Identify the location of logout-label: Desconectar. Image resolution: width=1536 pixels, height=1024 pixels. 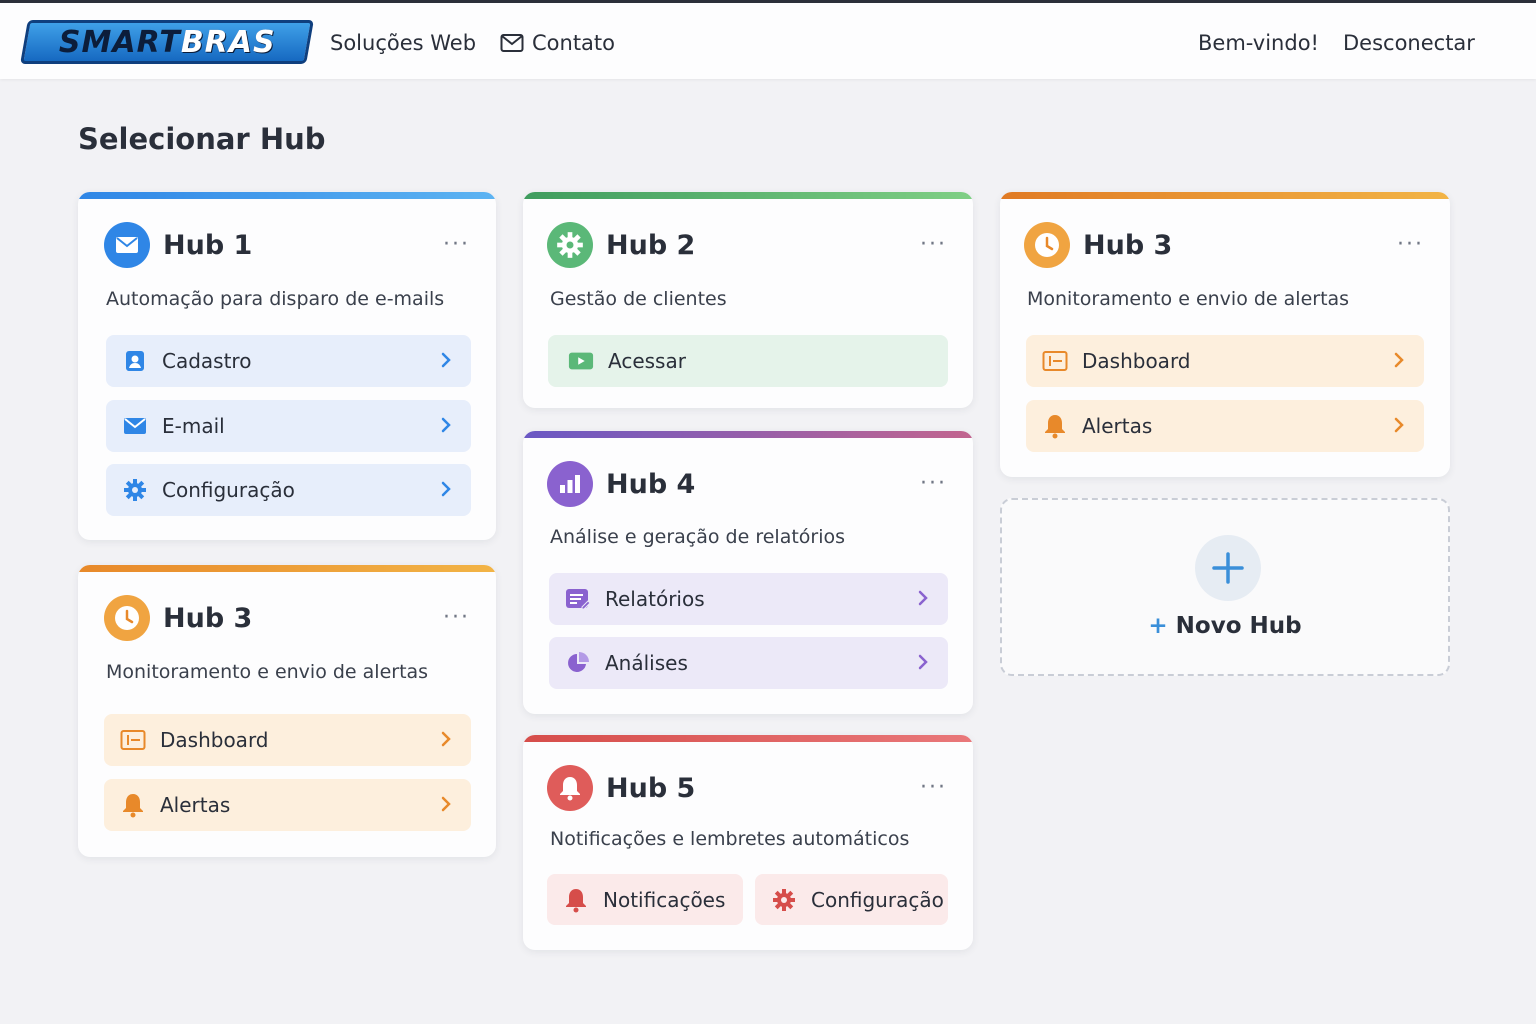
(1409, 43).